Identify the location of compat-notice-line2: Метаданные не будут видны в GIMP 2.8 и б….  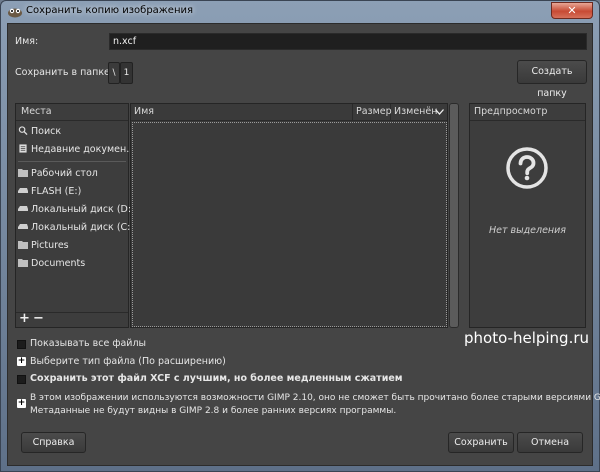
(213, 411).